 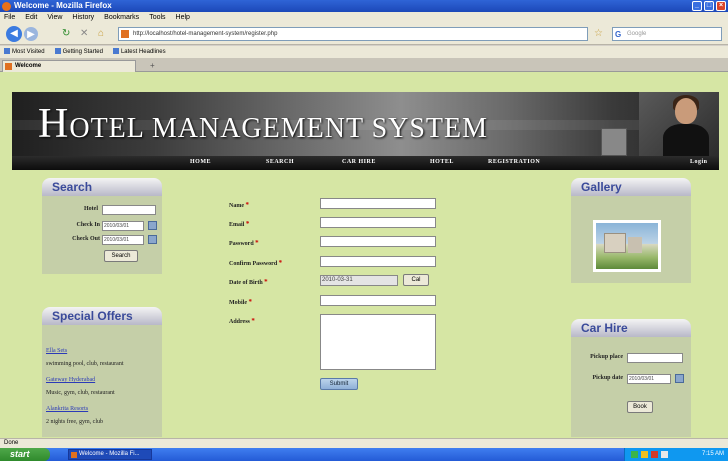 What do you see at coordinates (239, 205) in the screenshot?
I see `name-label: Name *` at bounding box center [239, 205].